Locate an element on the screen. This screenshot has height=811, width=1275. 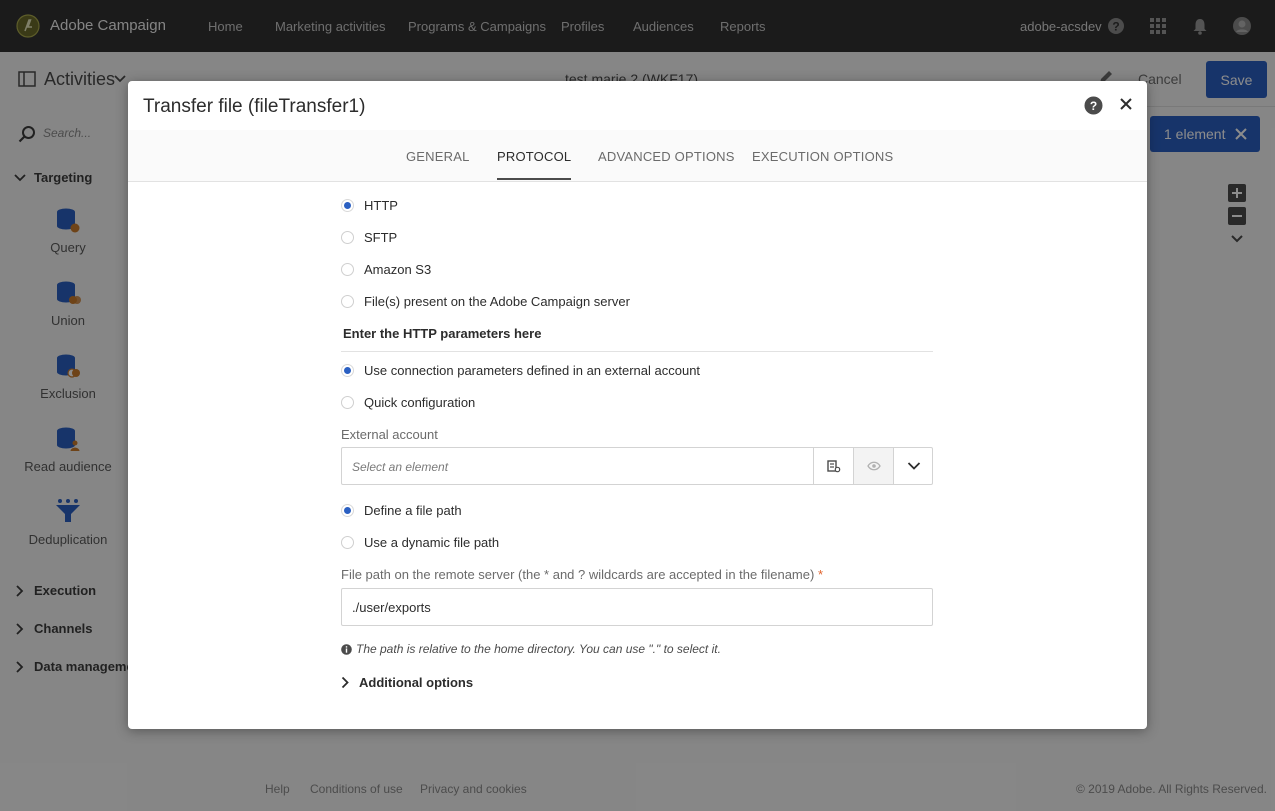
additional-options-label: Additional options is located at coordinates (416, 682).